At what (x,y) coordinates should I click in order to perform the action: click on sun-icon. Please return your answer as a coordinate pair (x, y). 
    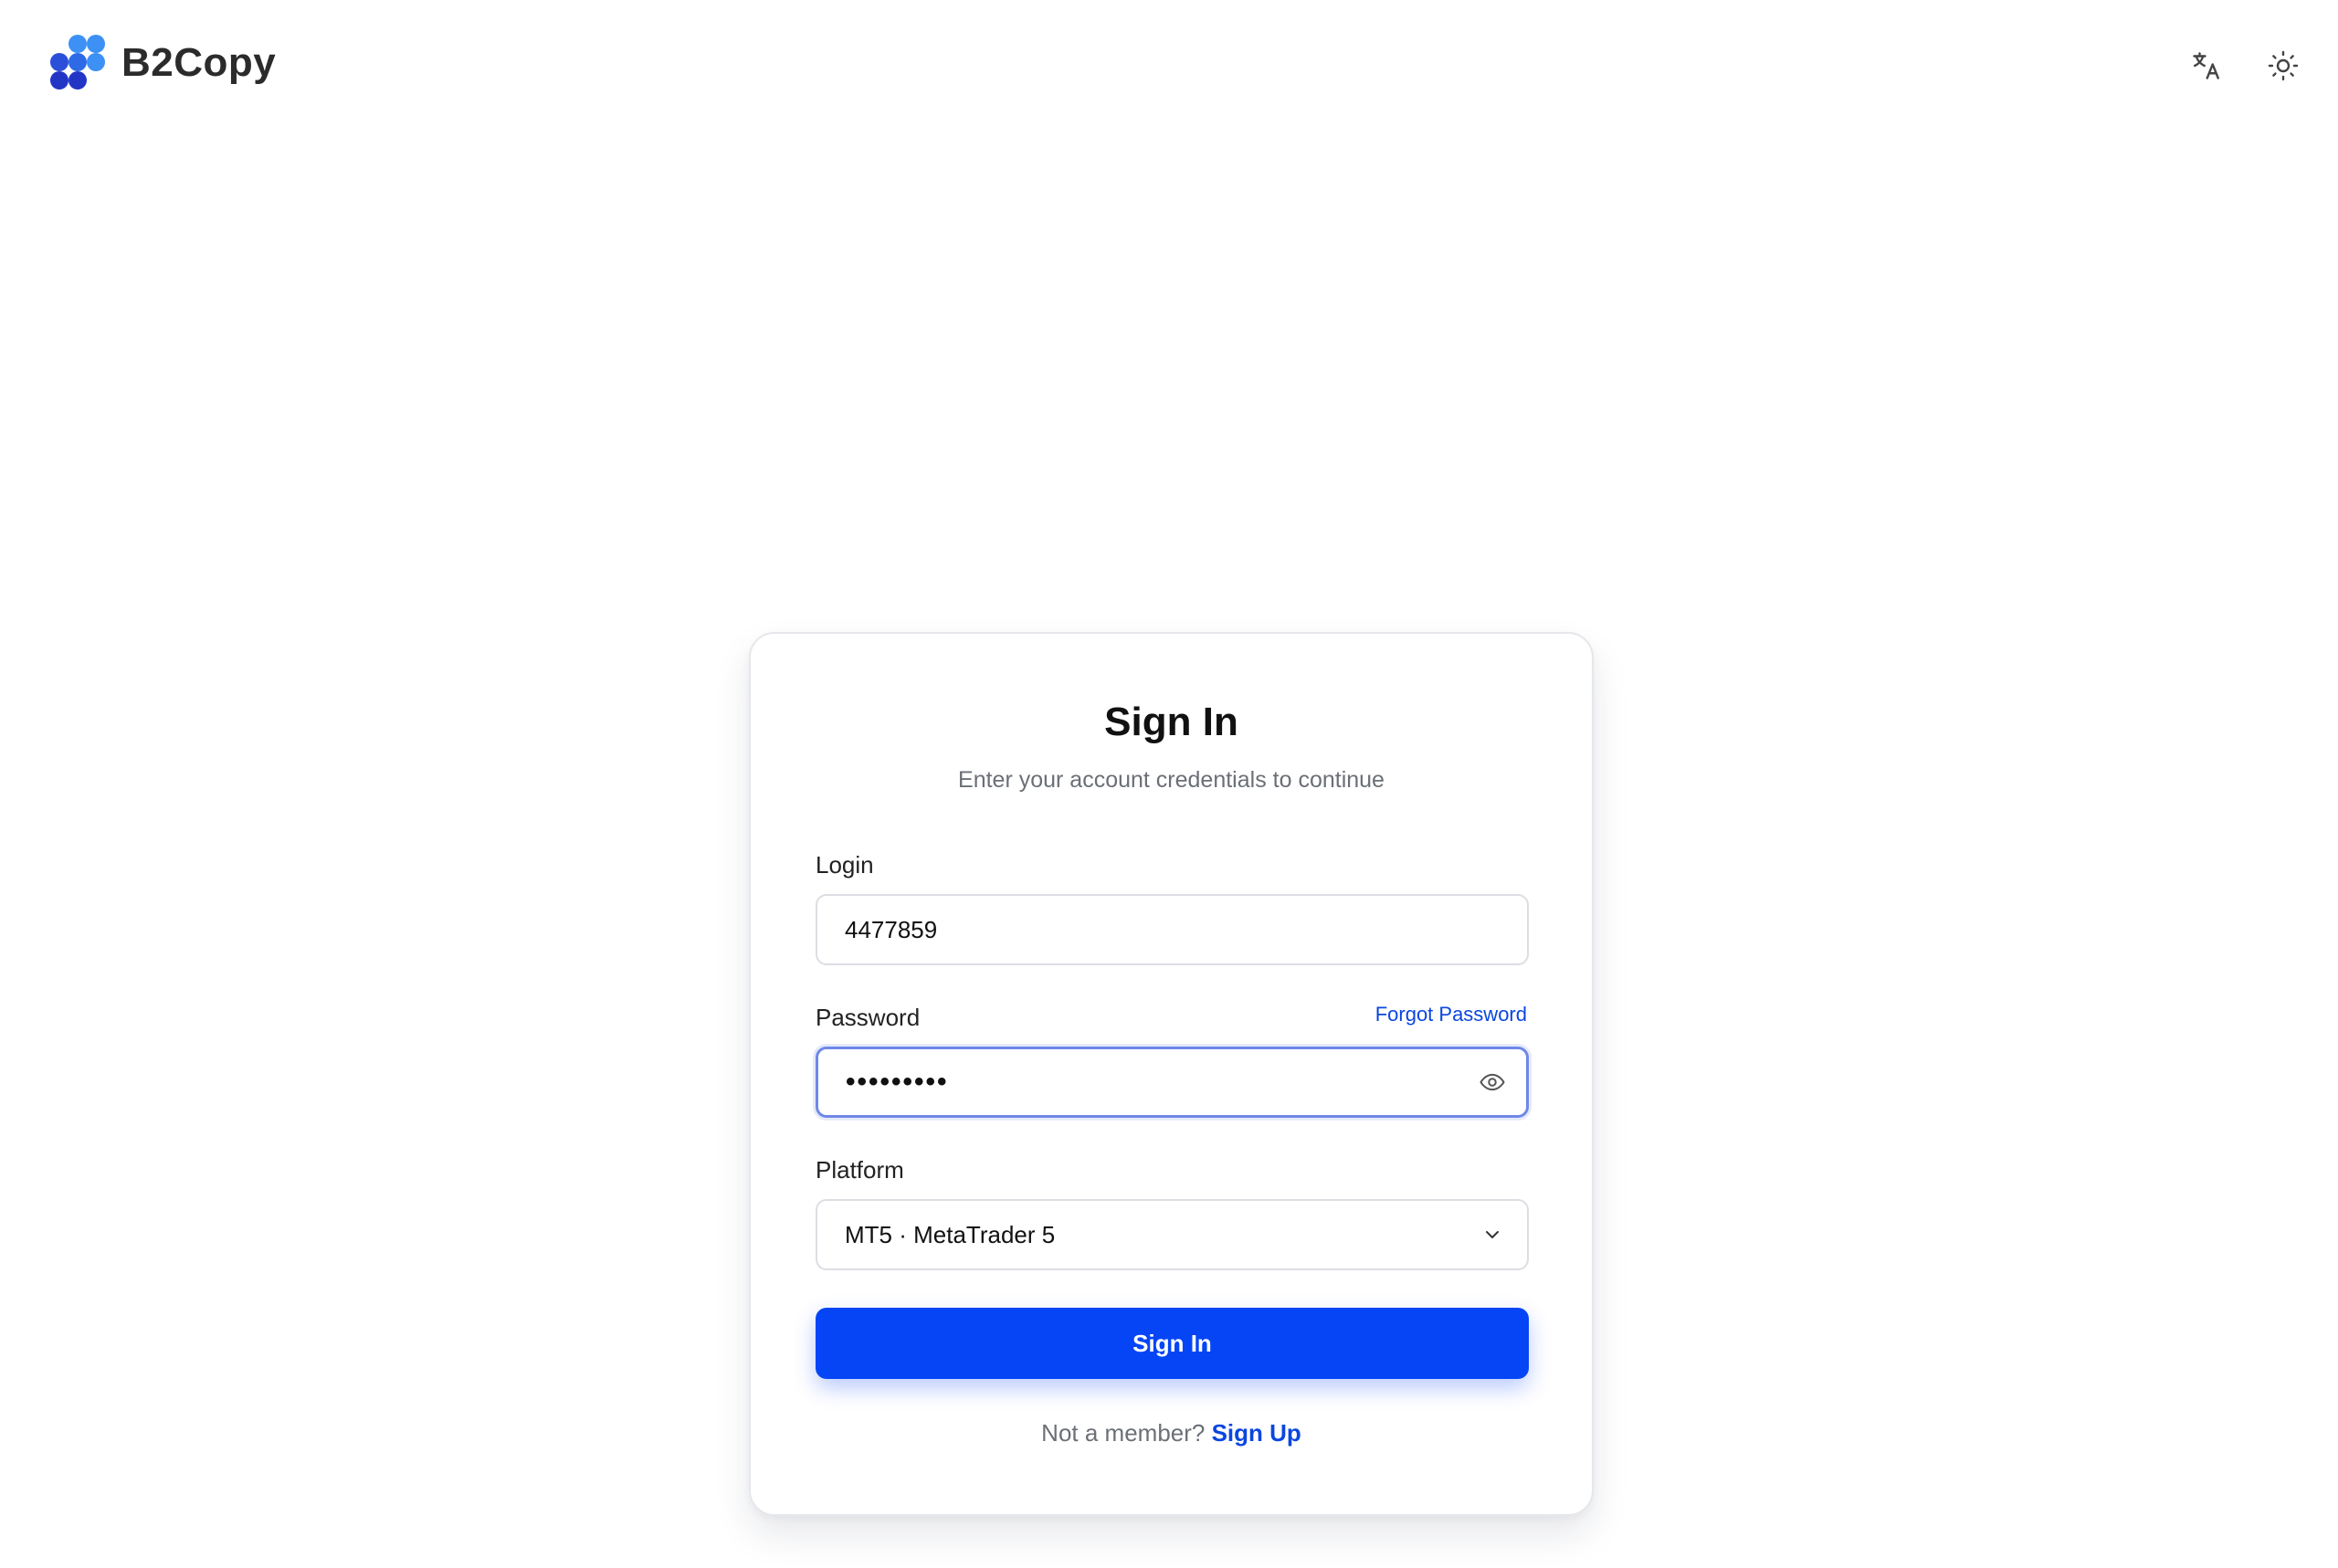
    Looking at the image, I should click on (2283, 65).